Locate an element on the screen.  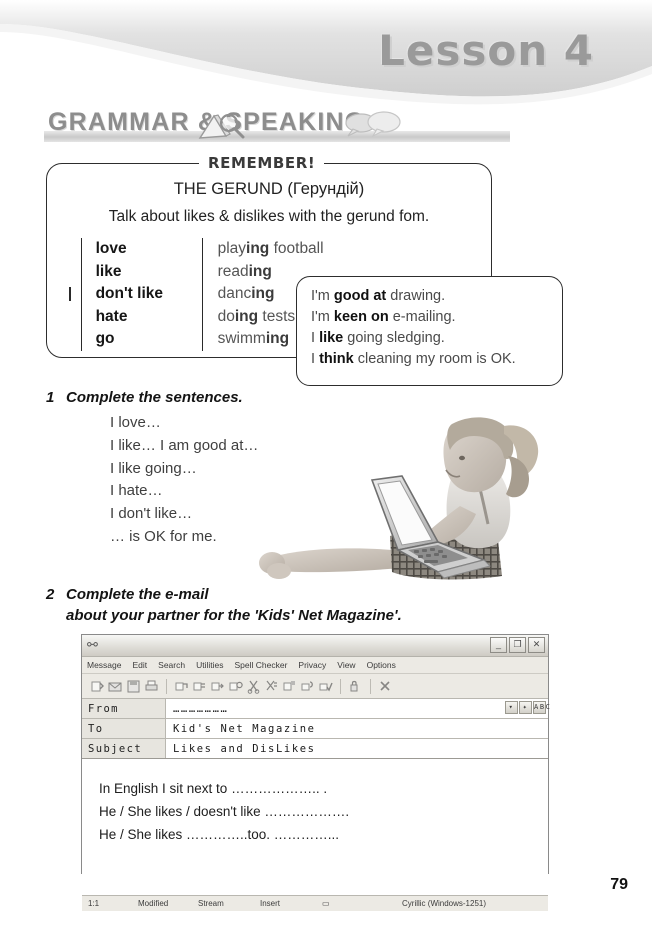
menu-item-privacy: Privacy is located at coordinates (312, 665).